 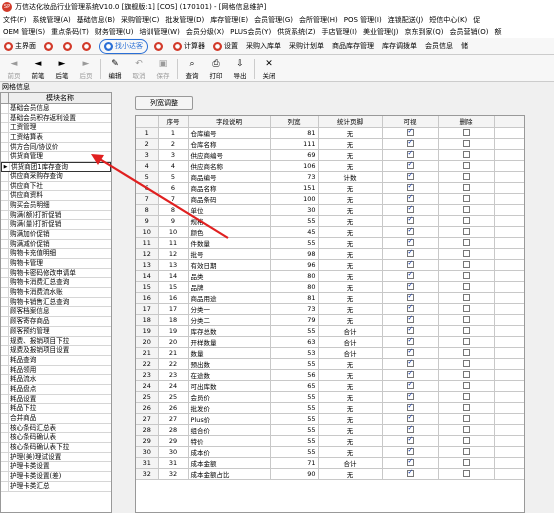 I want to click on seq-cell: 30, so click(x=173, y=452).